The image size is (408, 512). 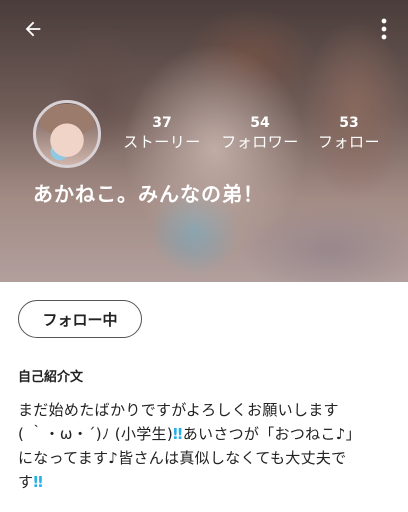 What do you see at coordinates (205, 482) in the screenshot?
I see `bio-line: す‼` at bounding box center [205, 482].